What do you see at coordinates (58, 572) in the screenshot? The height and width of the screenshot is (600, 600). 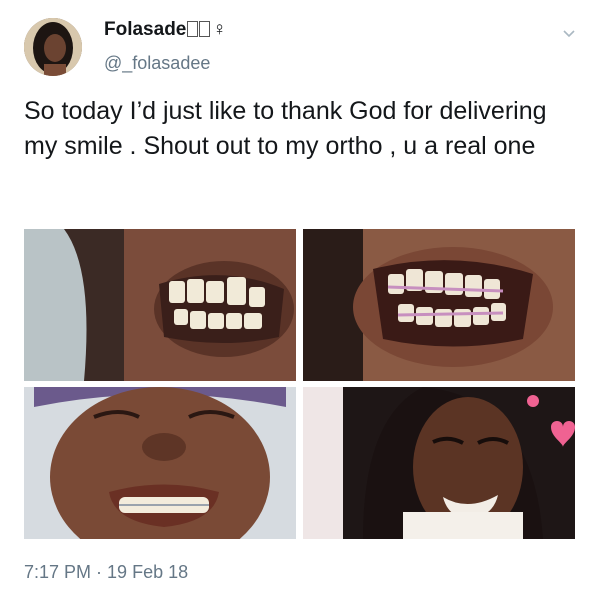 I see `tweet-time: 7:17 PM` at bounding box center [58, 572].